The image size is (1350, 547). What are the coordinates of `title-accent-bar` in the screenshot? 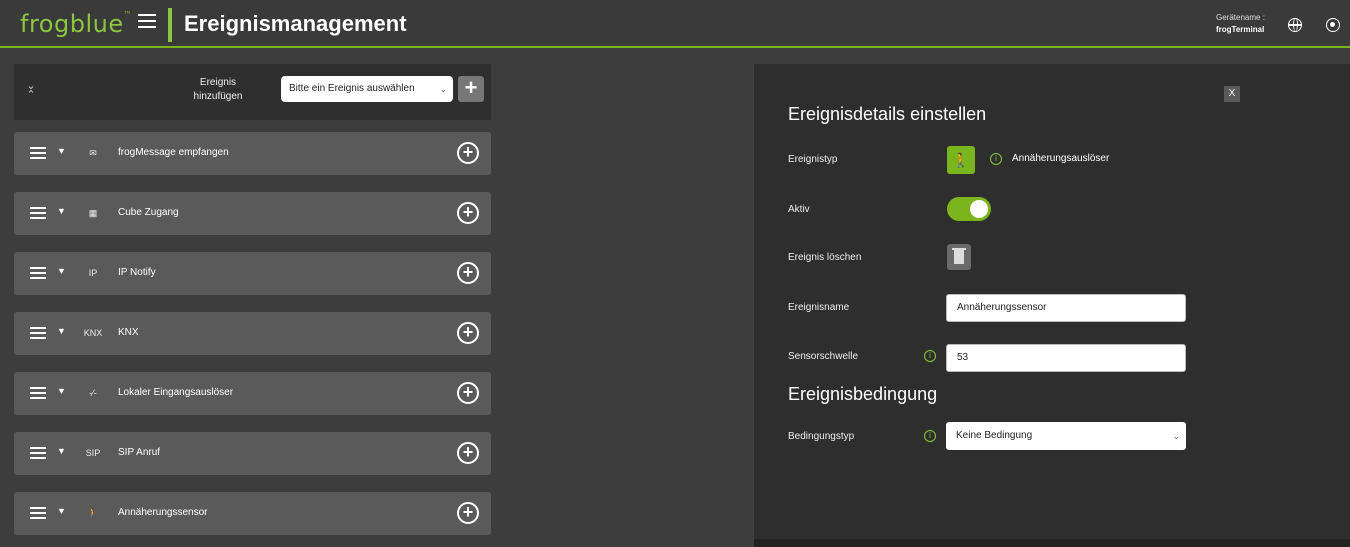 It's located at (170, 25).